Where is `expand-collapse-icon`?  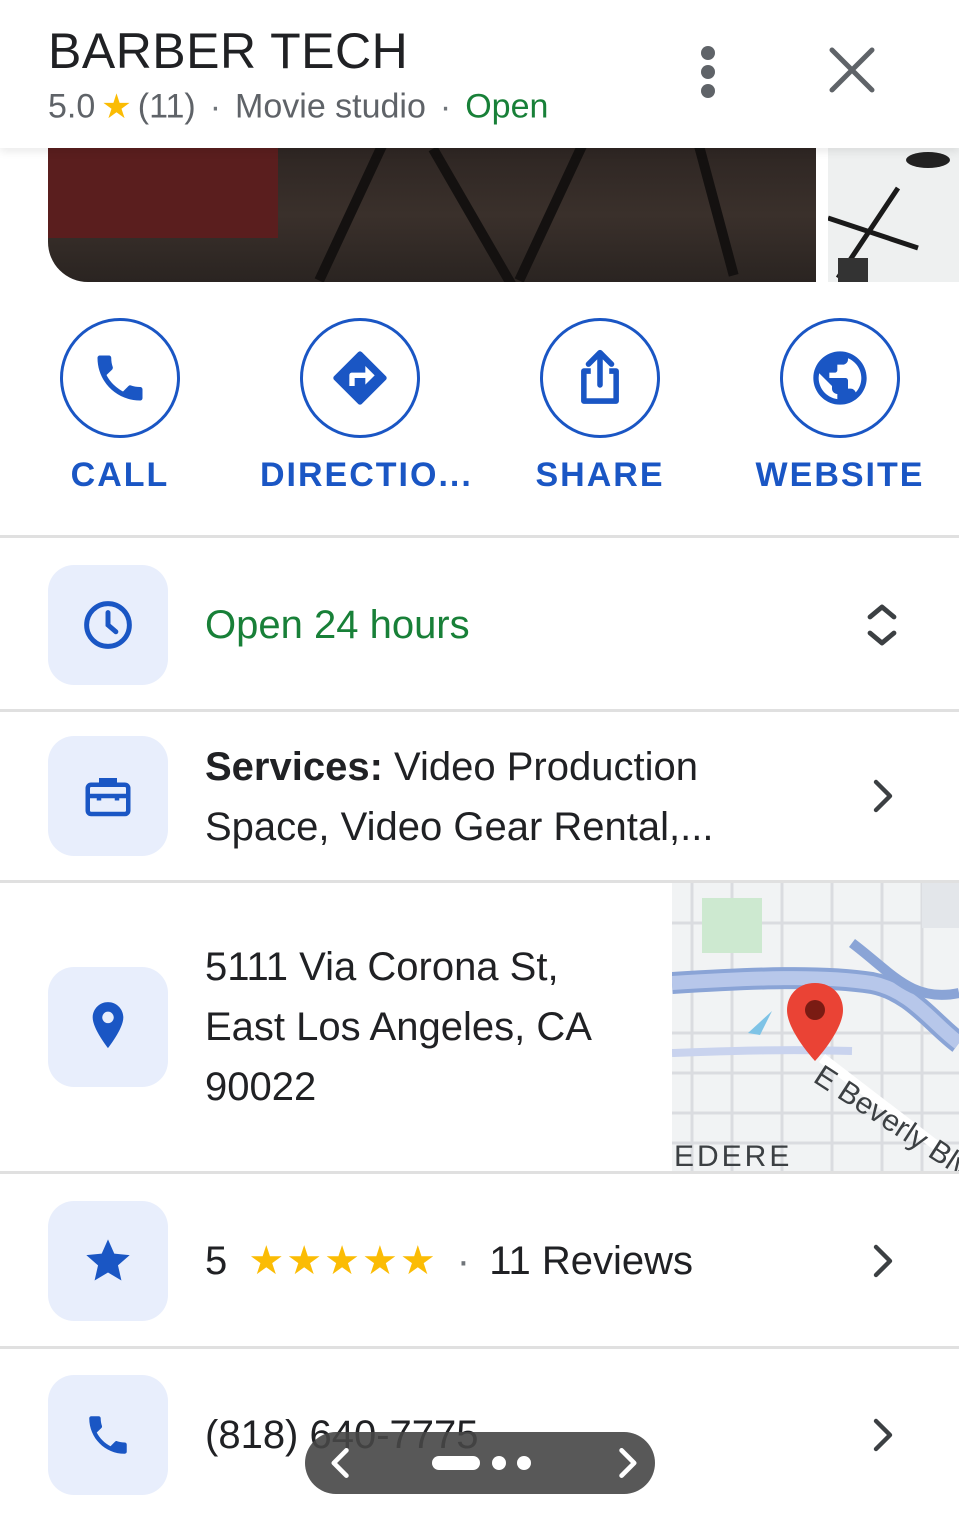
expand-collapse-icon is located at coordinates (882, 623).